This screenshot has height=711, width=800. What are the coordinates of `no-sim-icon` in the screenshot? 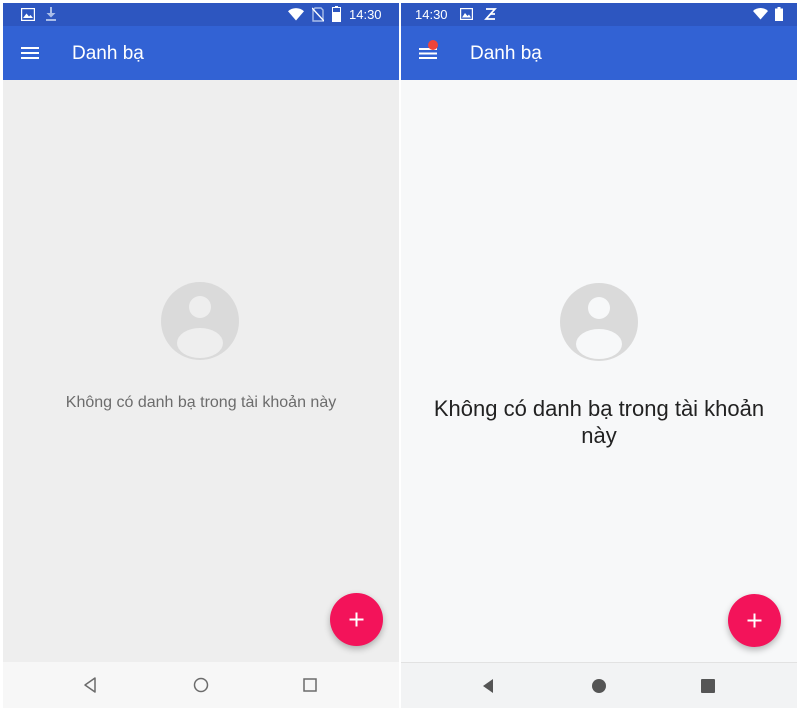 It's located at (318, 14).